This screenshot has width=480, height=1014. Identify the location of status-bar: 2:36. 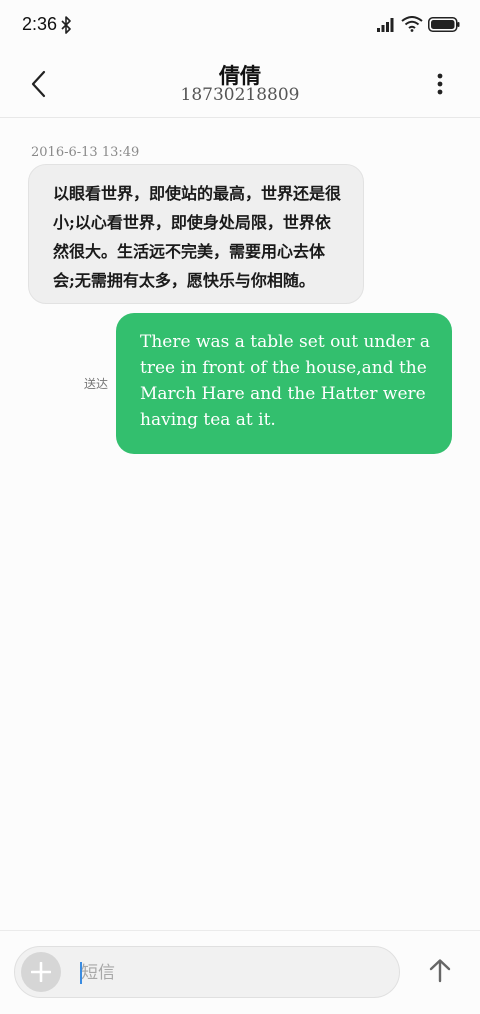
(240, 25).